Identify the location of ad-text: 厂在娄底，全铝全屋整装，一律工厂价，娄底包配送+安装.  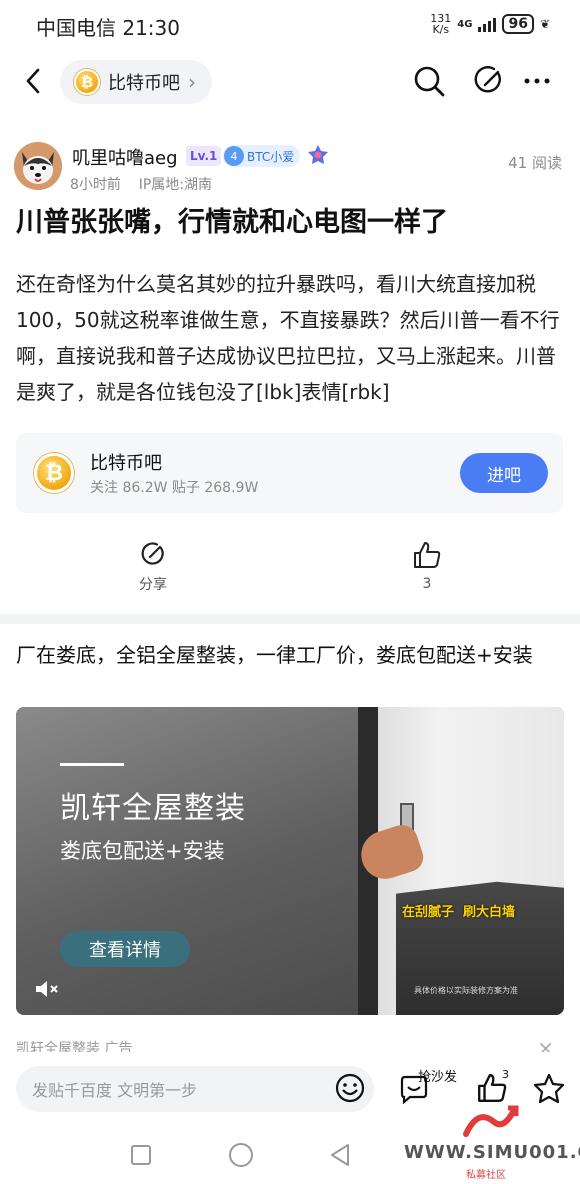
(290, 655).